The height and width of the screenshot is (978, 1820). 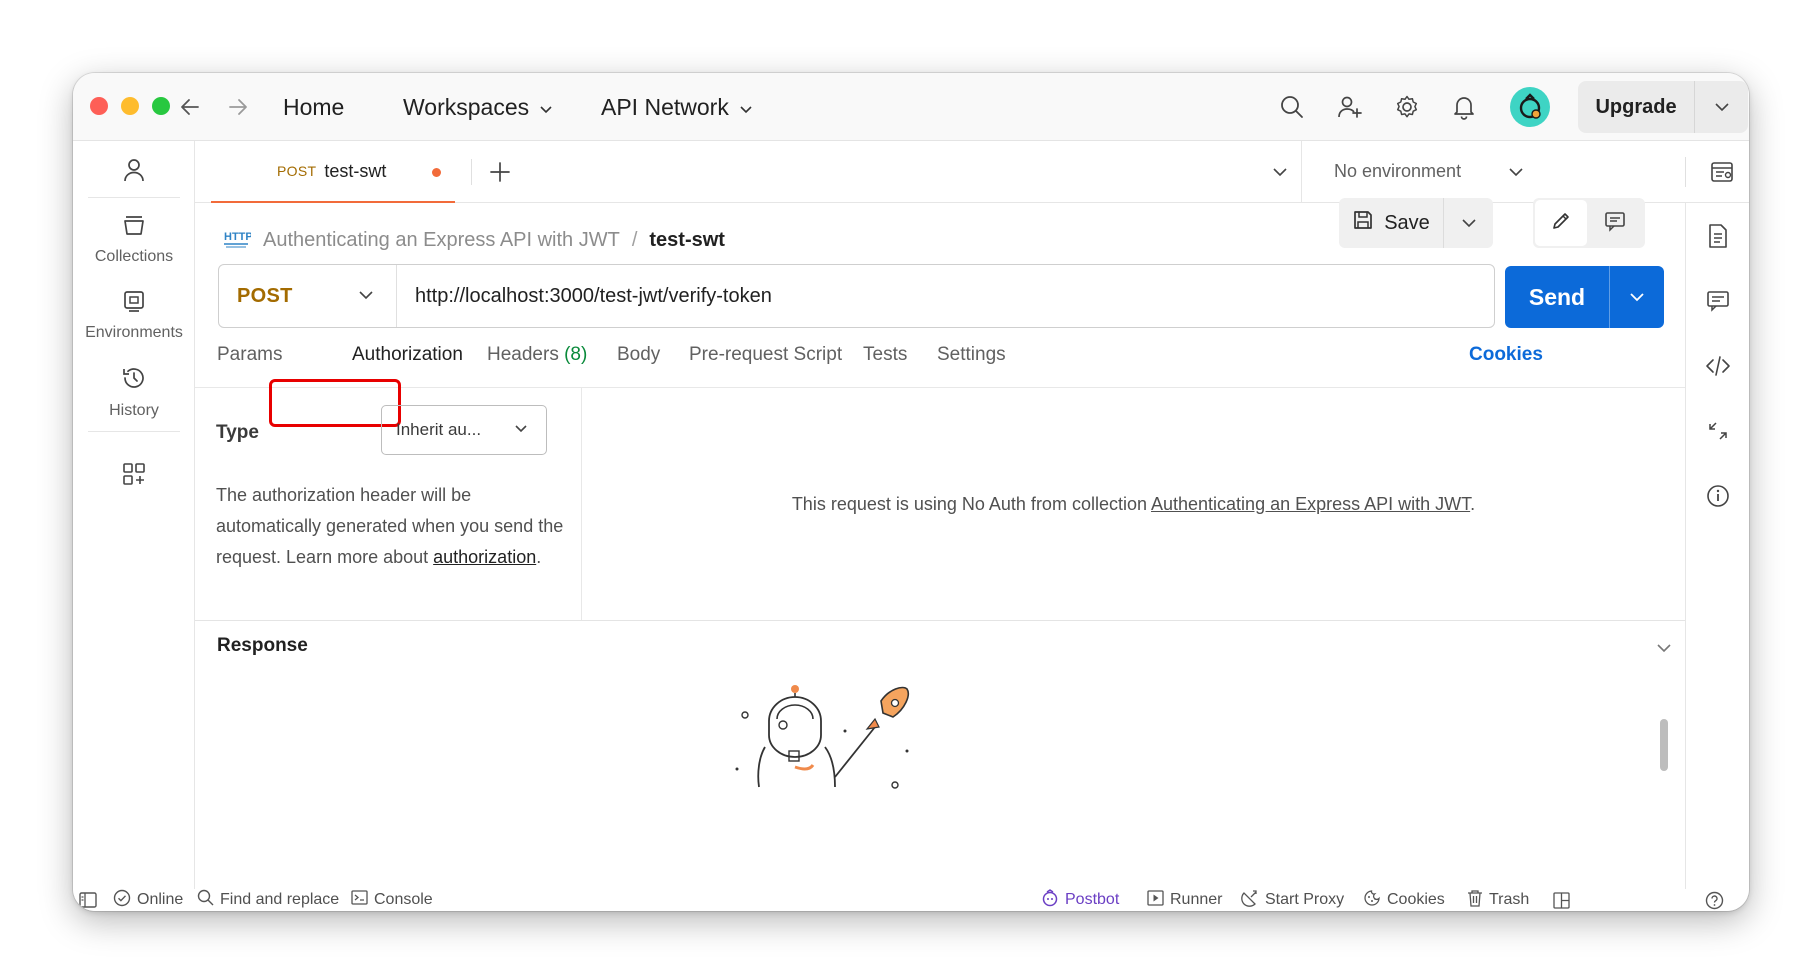 I want to click on collections-icon, so click(x=134, y=227).